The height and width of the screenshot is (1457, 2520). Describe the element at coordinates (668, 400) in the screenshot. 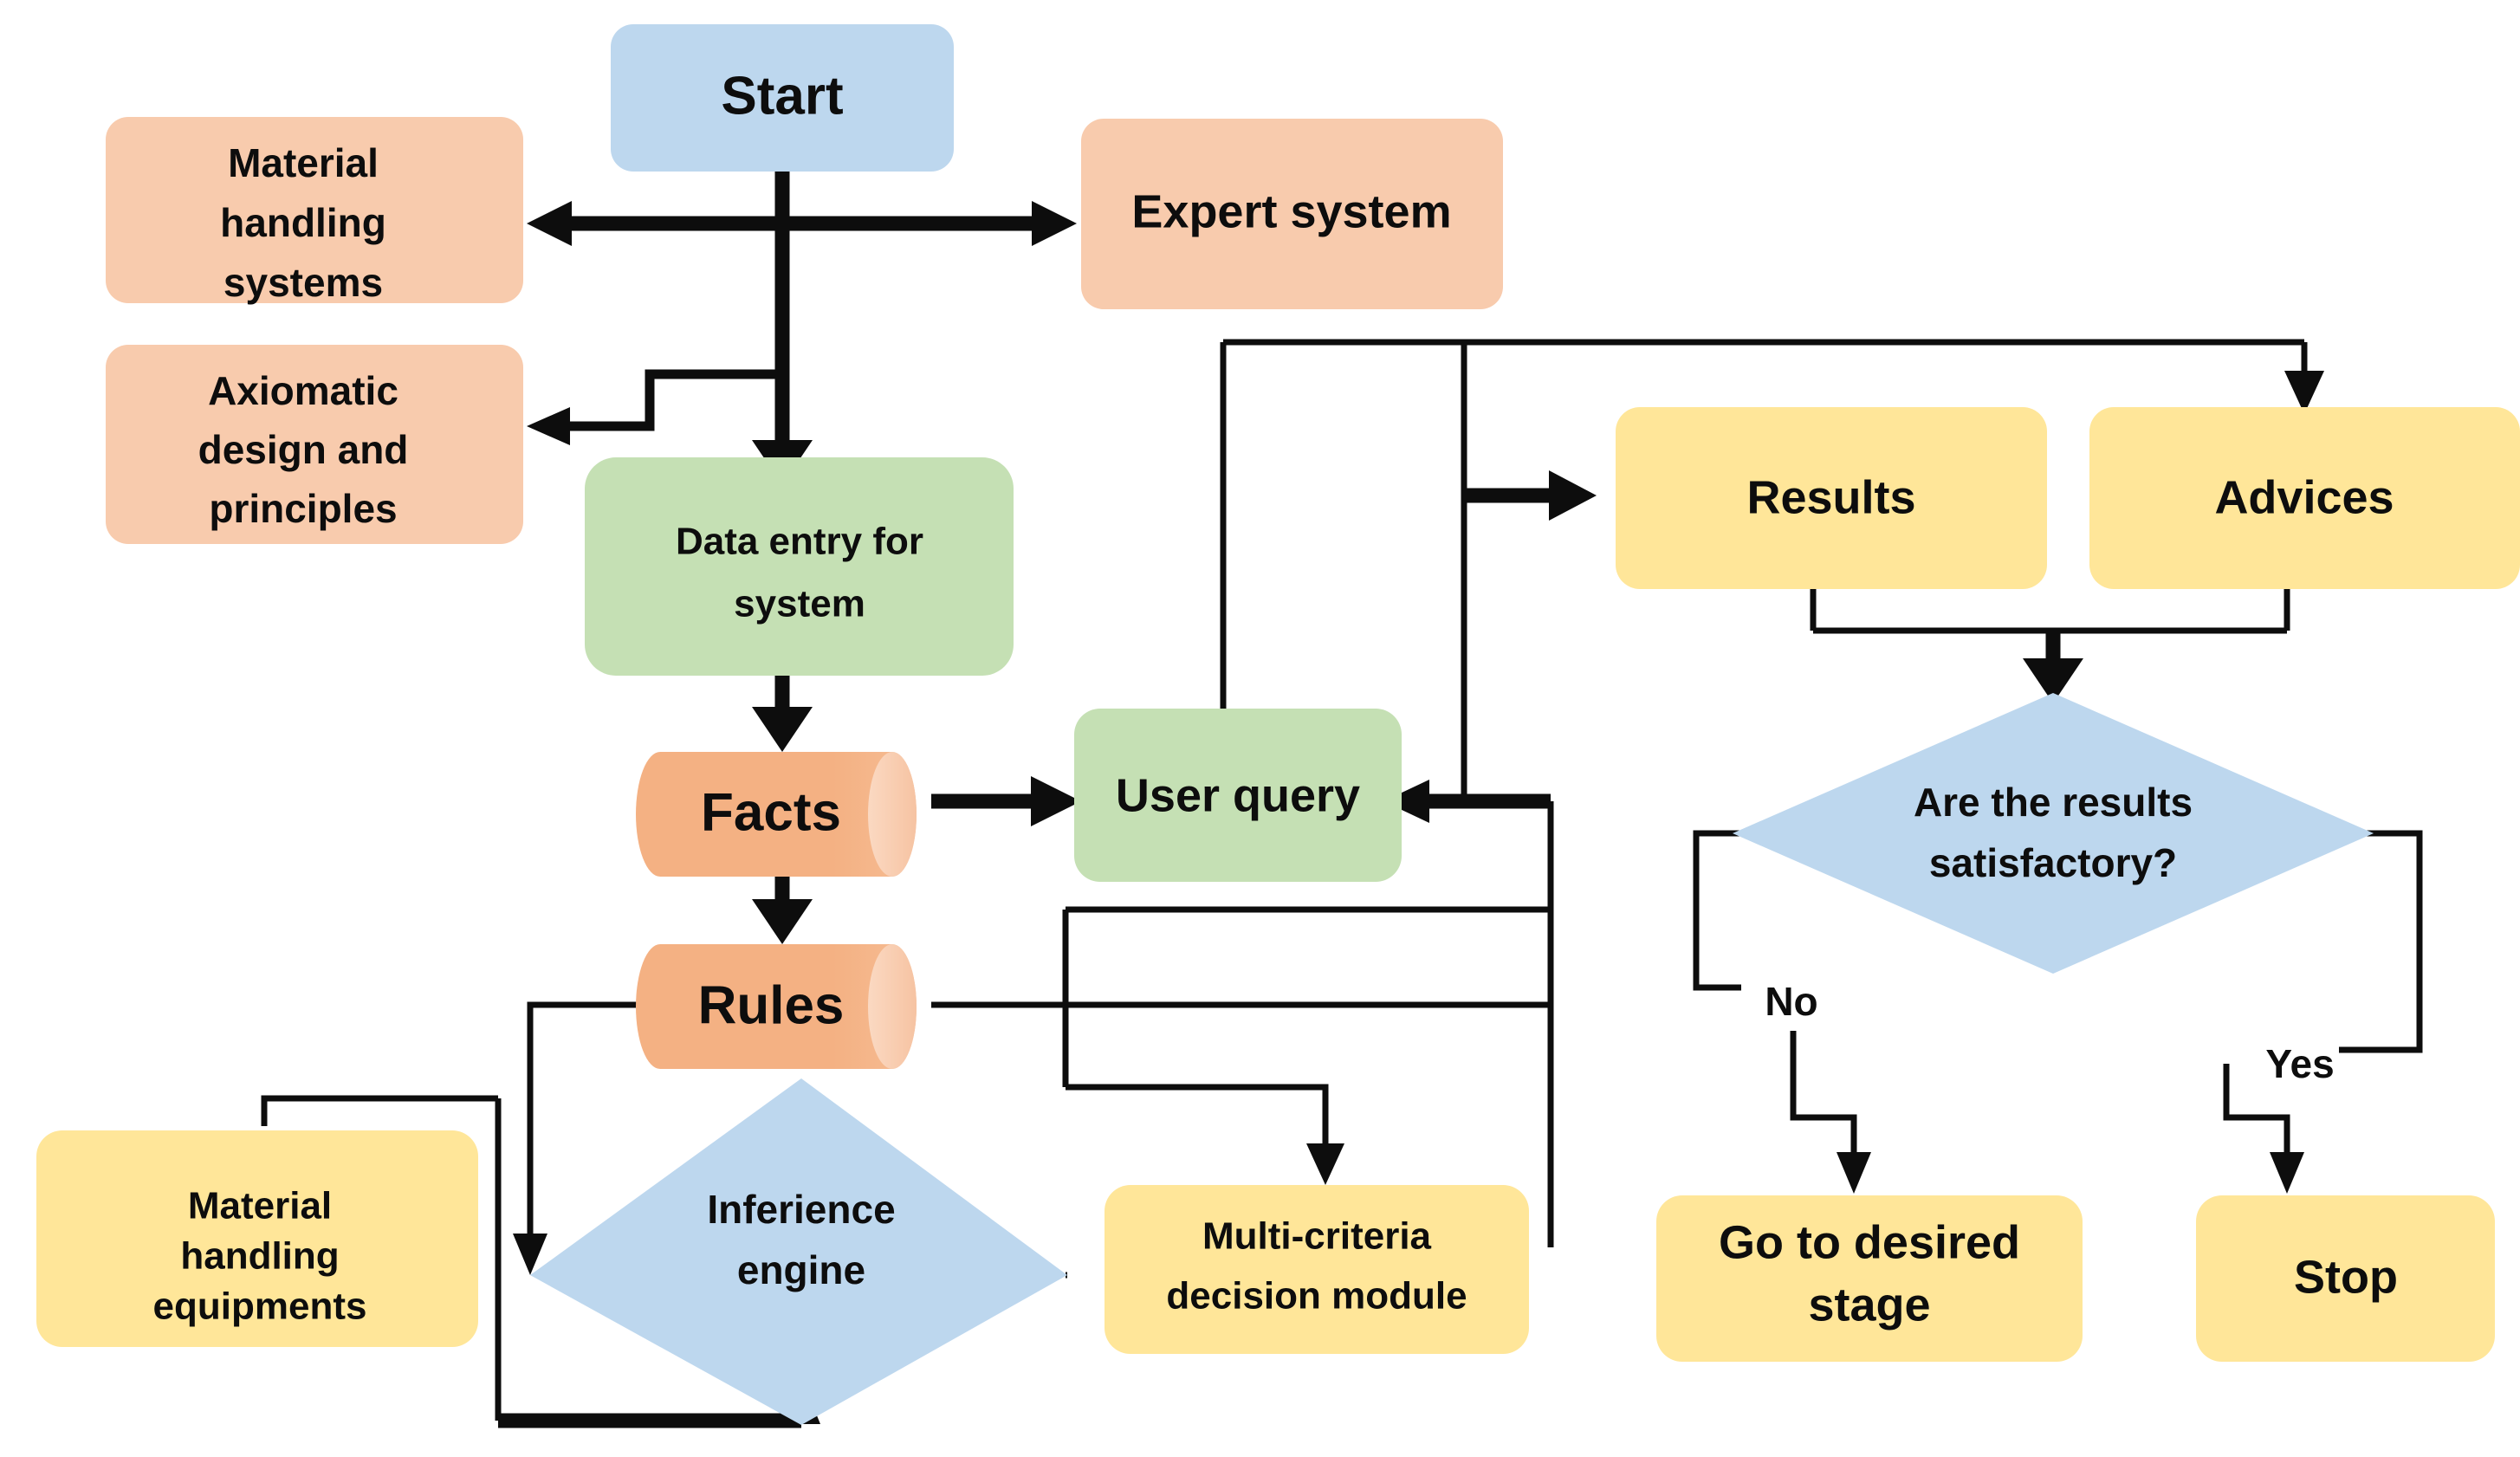

I see `edge-start-to-axiomatic` at that location.